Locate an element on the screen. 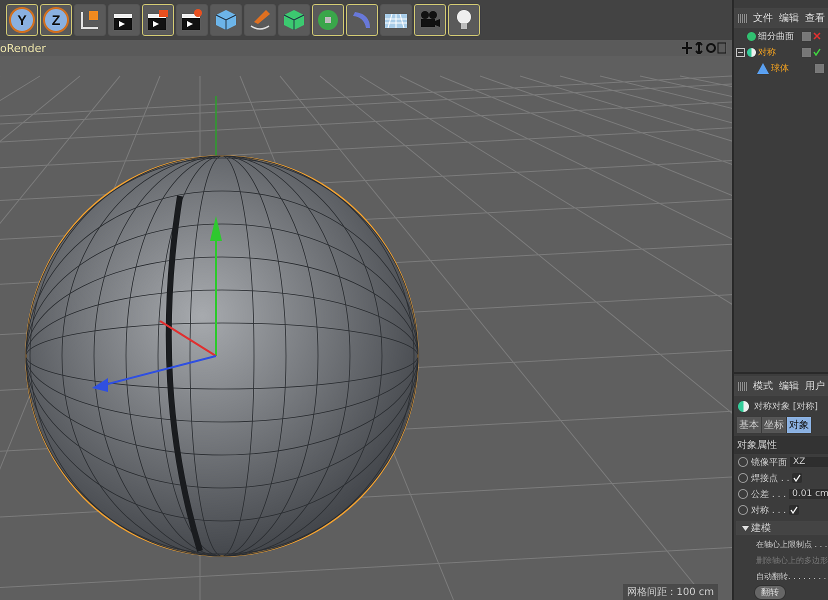 The image size is (828, 600). clapperboard-box-icon is located at coordinates (158, 20).